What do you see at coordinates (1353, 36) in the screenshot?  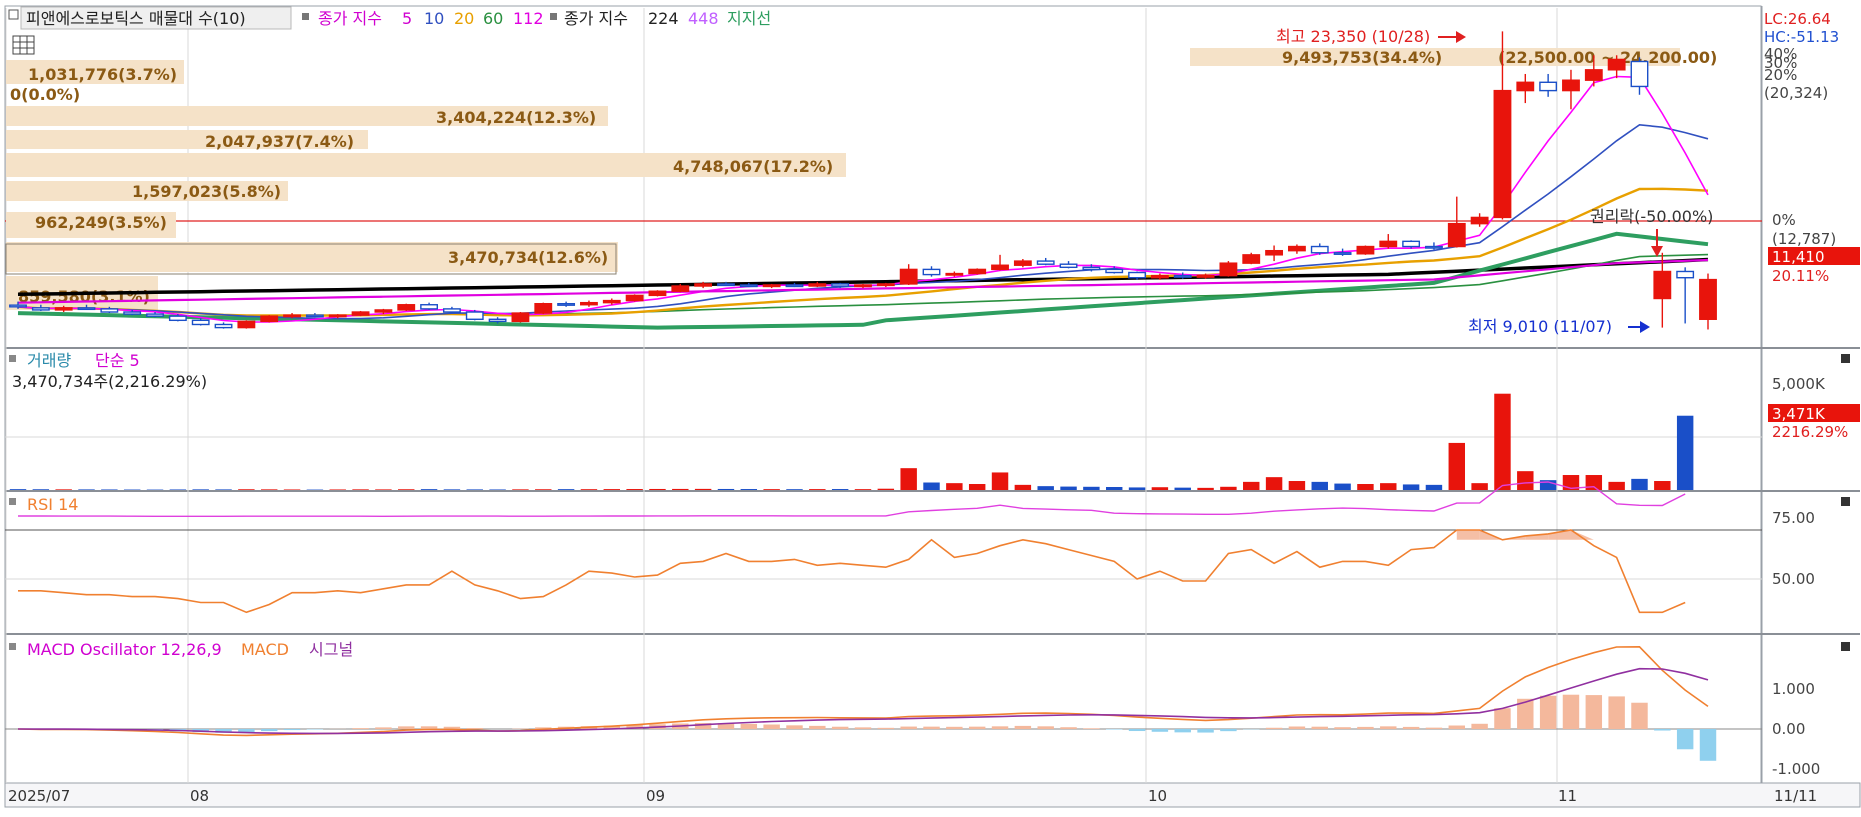 I see `high-annotation: 최고 23,350 (10/28)` at bounding box center [1353, 36].